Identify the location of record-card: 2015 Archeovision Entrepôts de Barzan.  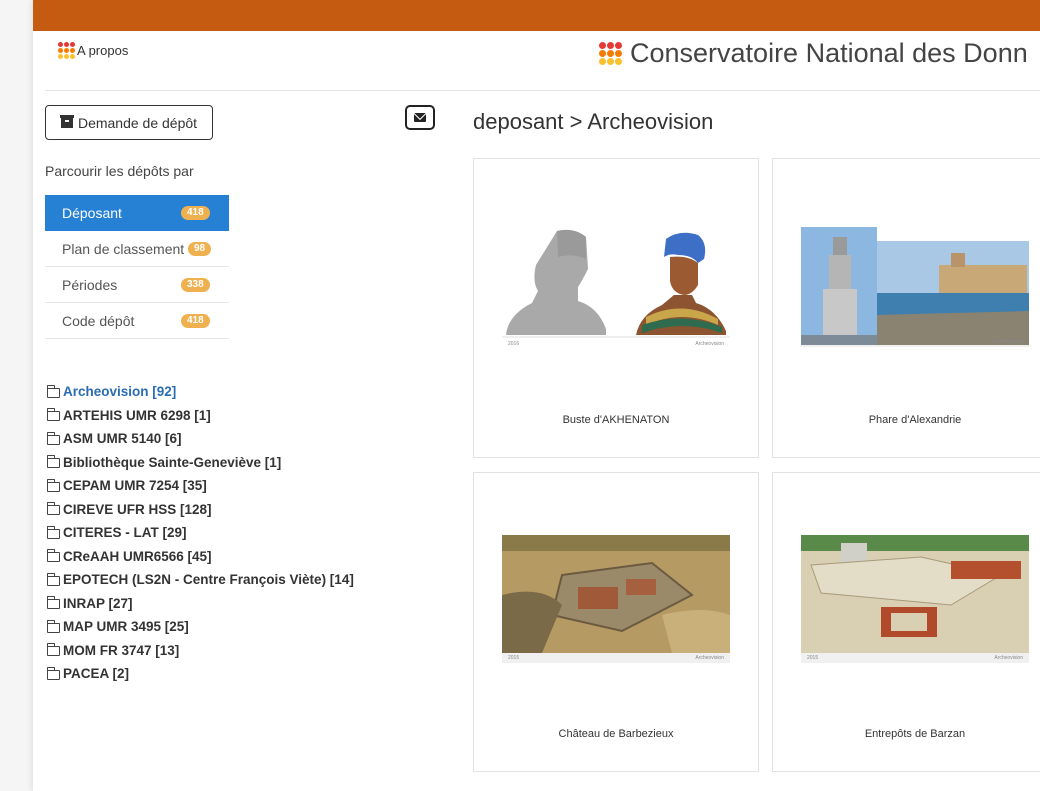
(906, 622).